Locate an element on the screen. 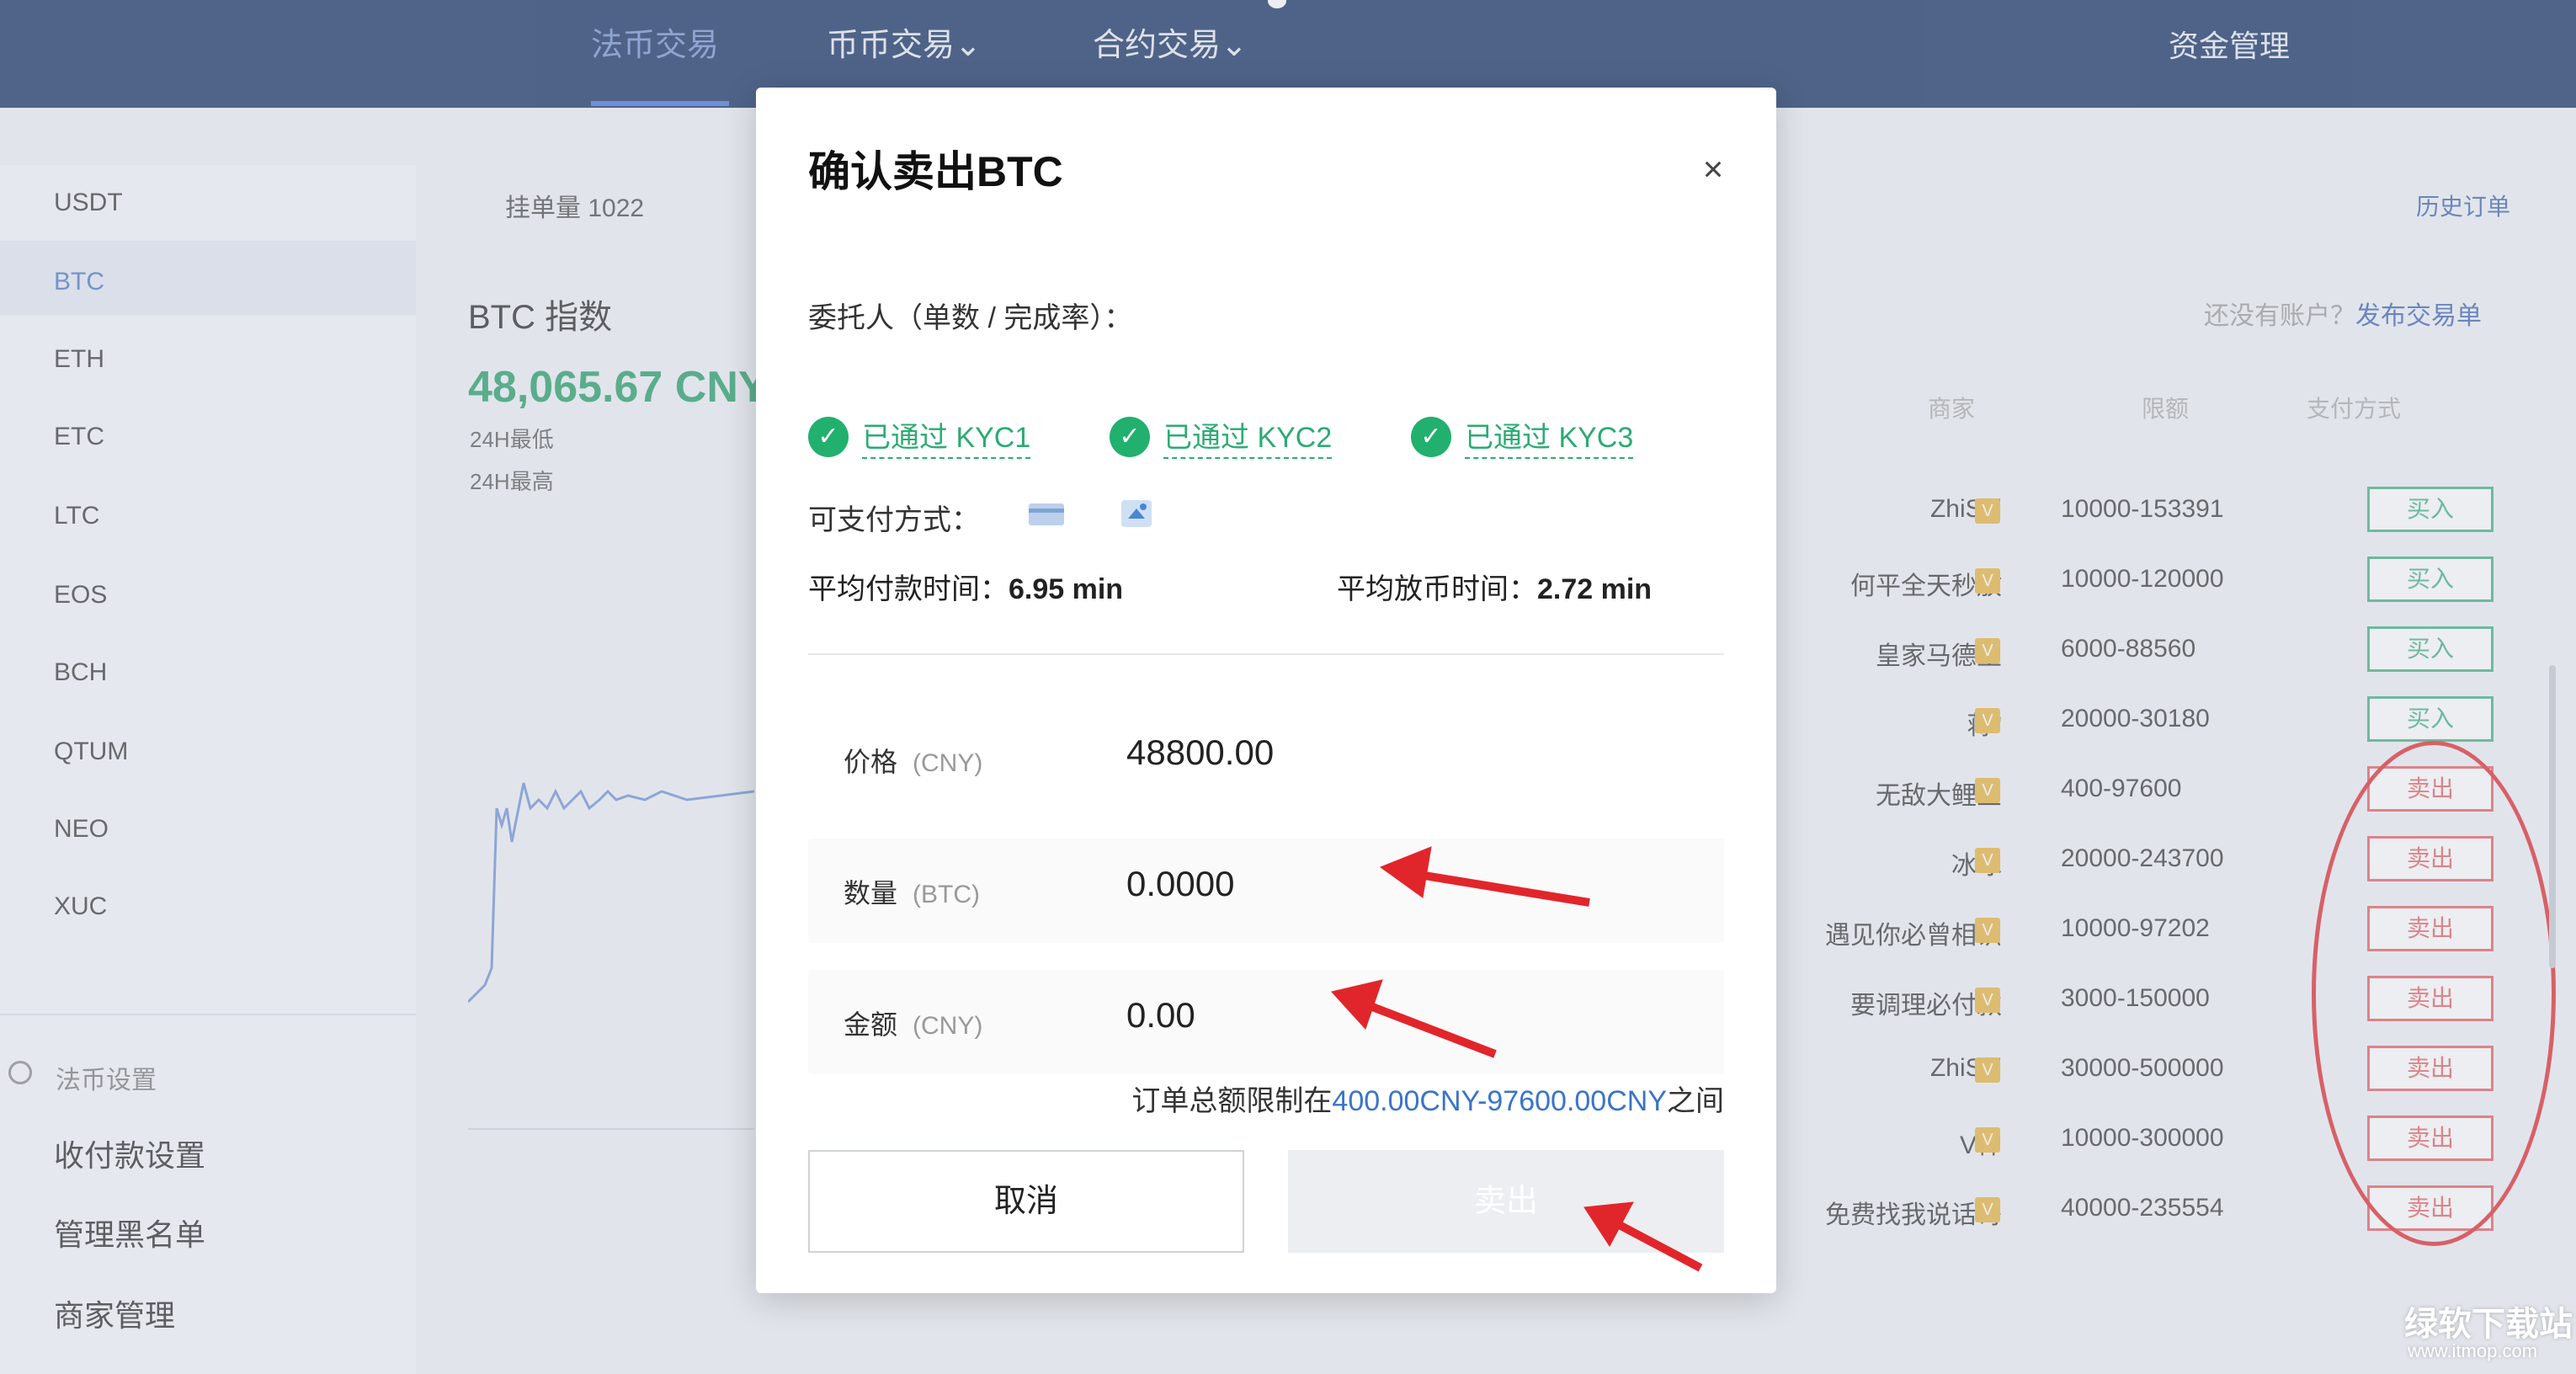 Image resolution: width=2576 pixels, height=1374 pixels. bank-card-icon is located at coordinates (1046, 514).